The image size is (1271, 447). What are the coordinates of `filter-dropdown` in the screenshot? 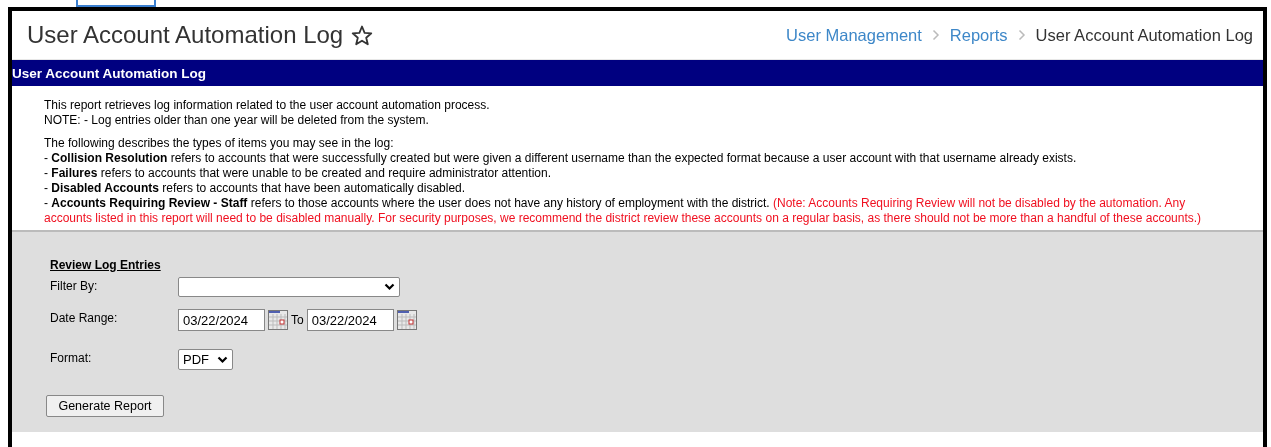 It's located at (289, 287).